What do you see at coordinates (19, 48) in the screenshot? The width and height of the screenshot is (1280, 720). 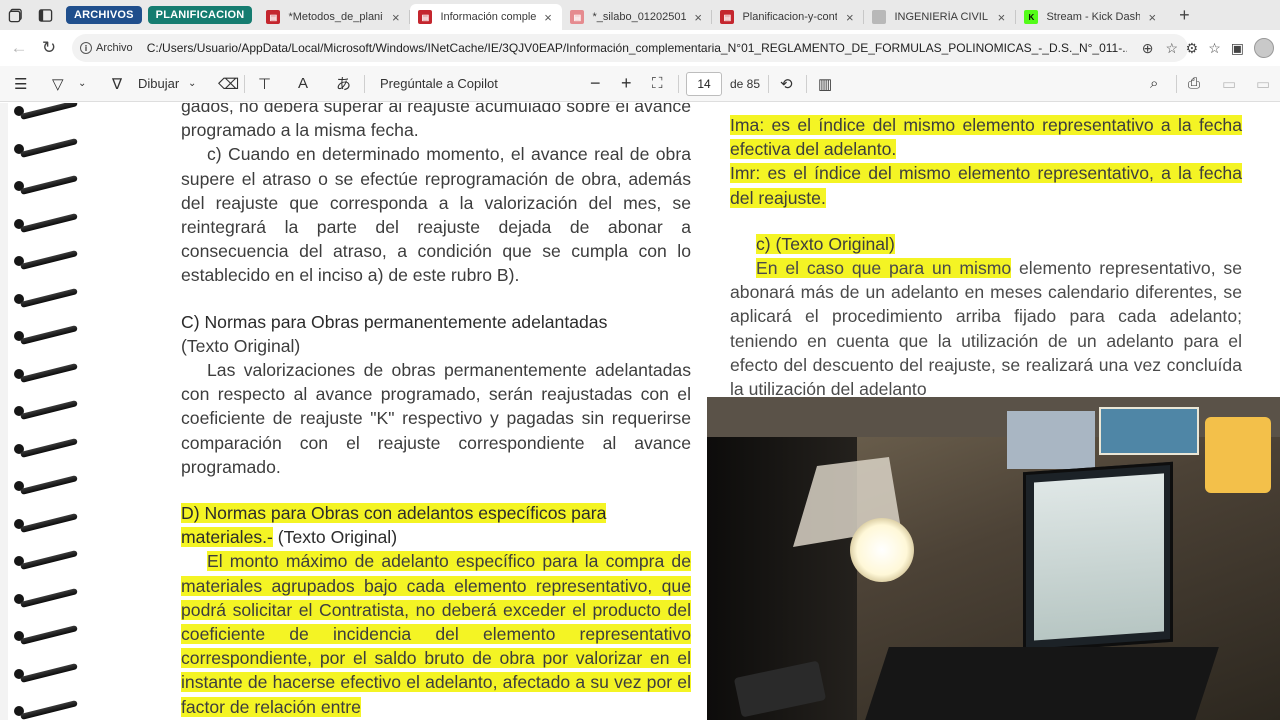 I see `back-icon: ←` at bounding box center [19, 48].